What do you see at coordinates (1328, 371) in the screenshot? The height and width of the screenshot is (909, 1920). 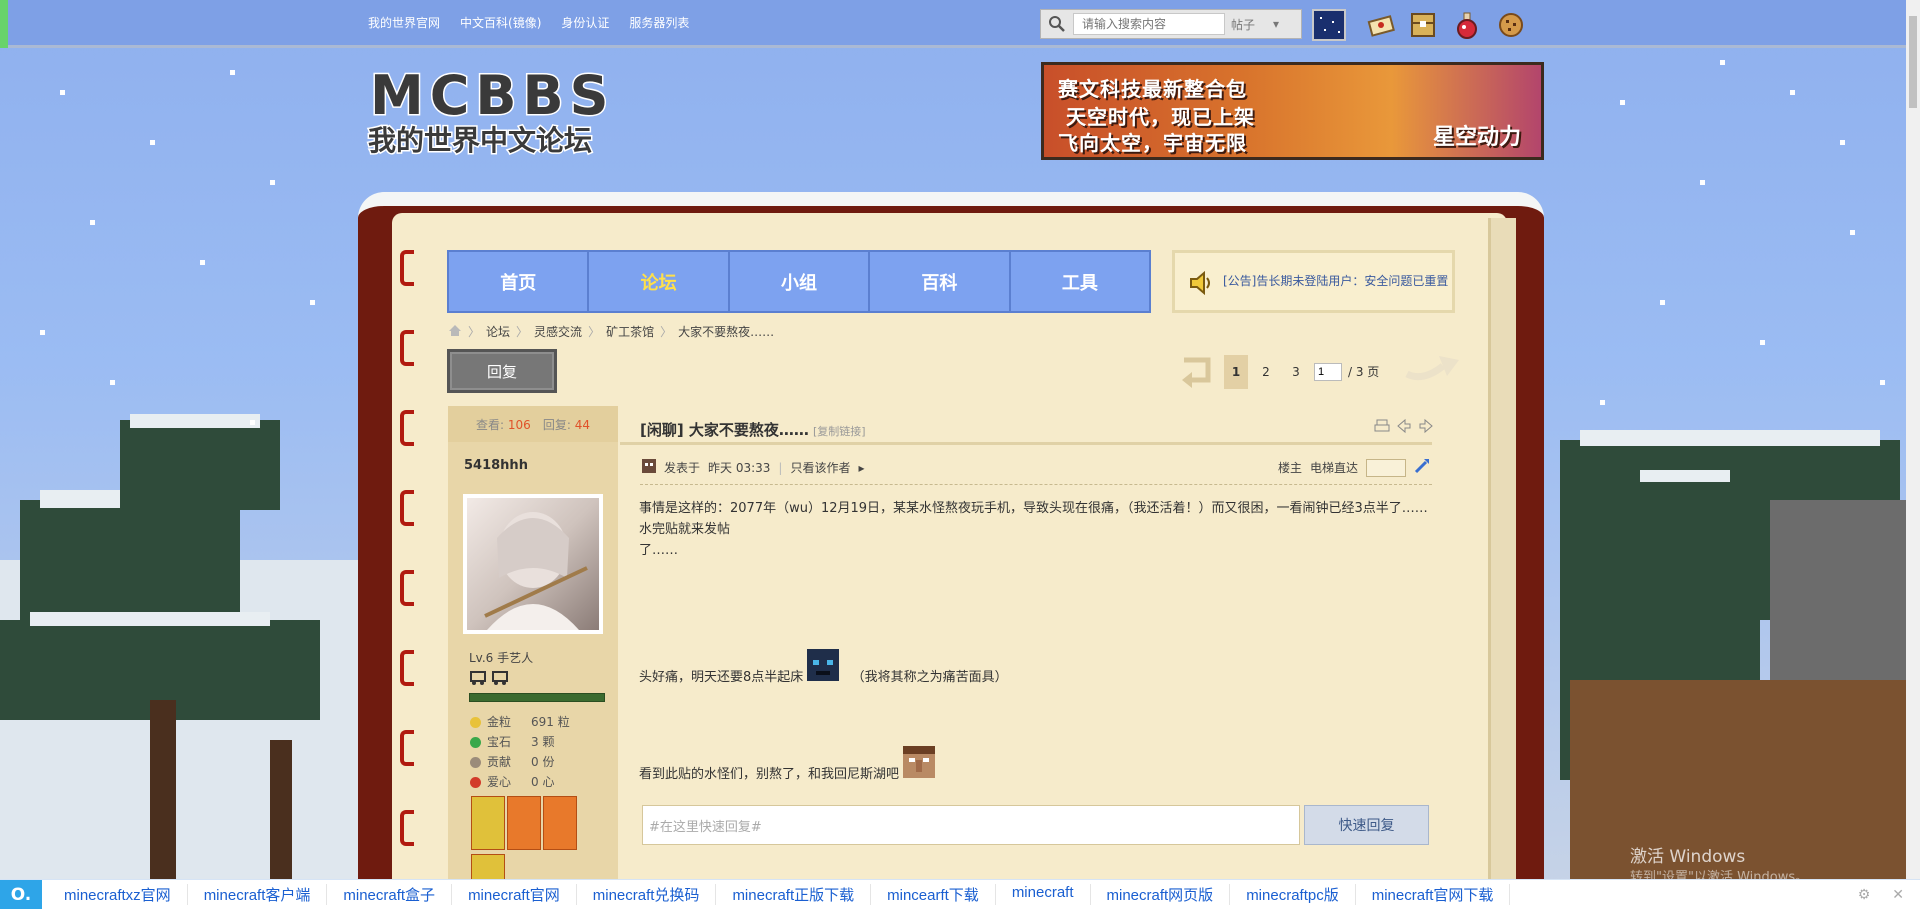 I see `page-jump-input` at bounding box center [1328, 371].